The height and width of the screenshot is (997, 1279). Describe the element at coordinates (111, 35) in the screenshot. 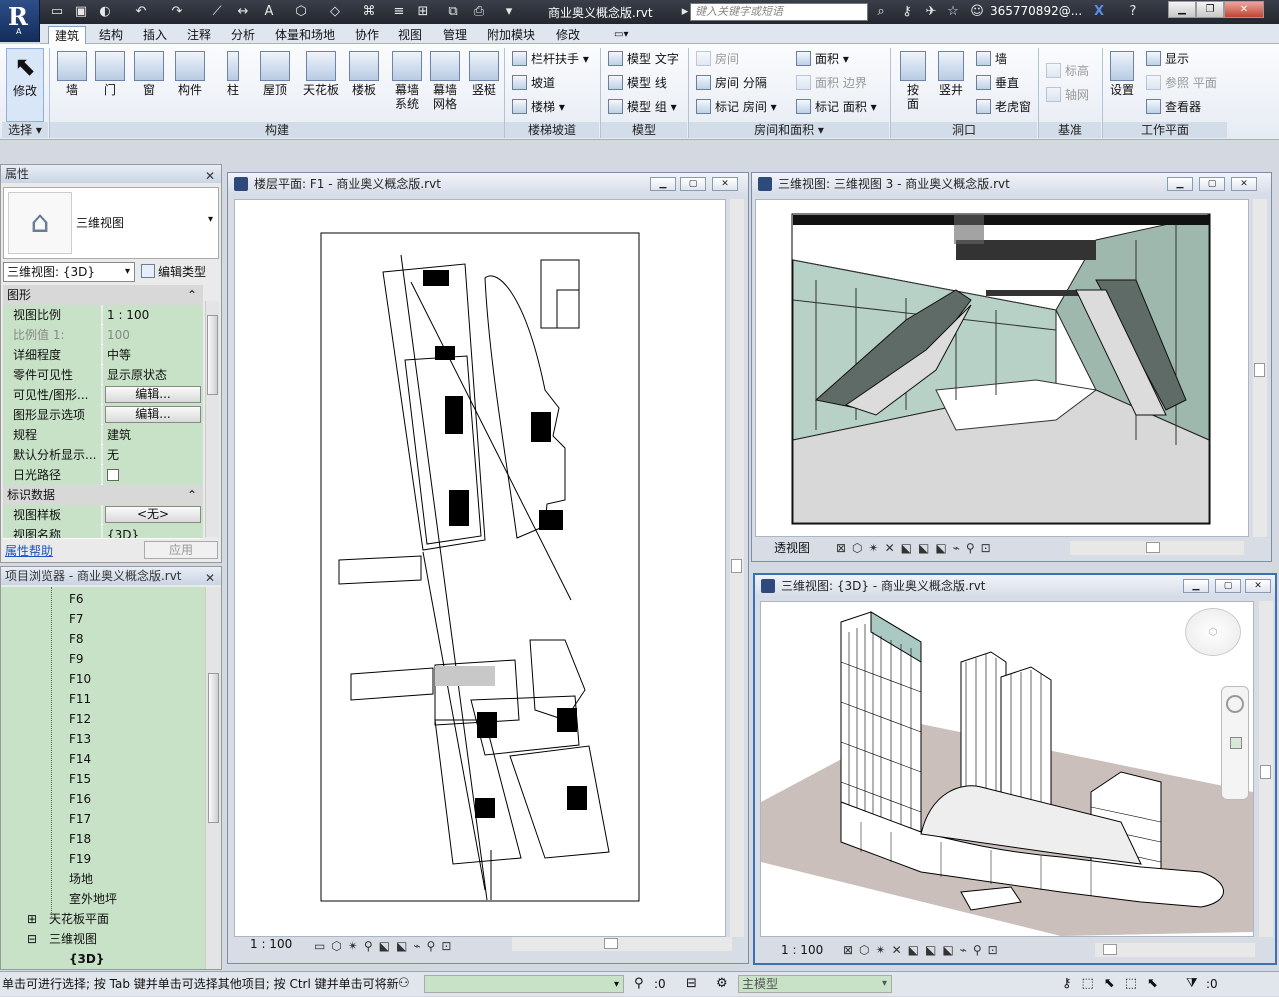

I see `tab-structure: 结构` at that location.